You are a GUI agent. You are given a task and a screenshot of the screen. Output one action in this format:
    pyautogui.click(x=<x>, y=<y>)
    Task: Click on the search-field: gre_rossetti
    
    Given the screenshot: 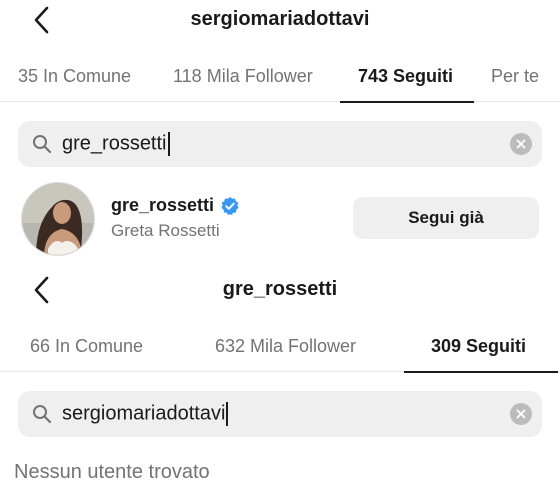 What is the action you would take?
    pyautogui.click(x=280, y=144)
    